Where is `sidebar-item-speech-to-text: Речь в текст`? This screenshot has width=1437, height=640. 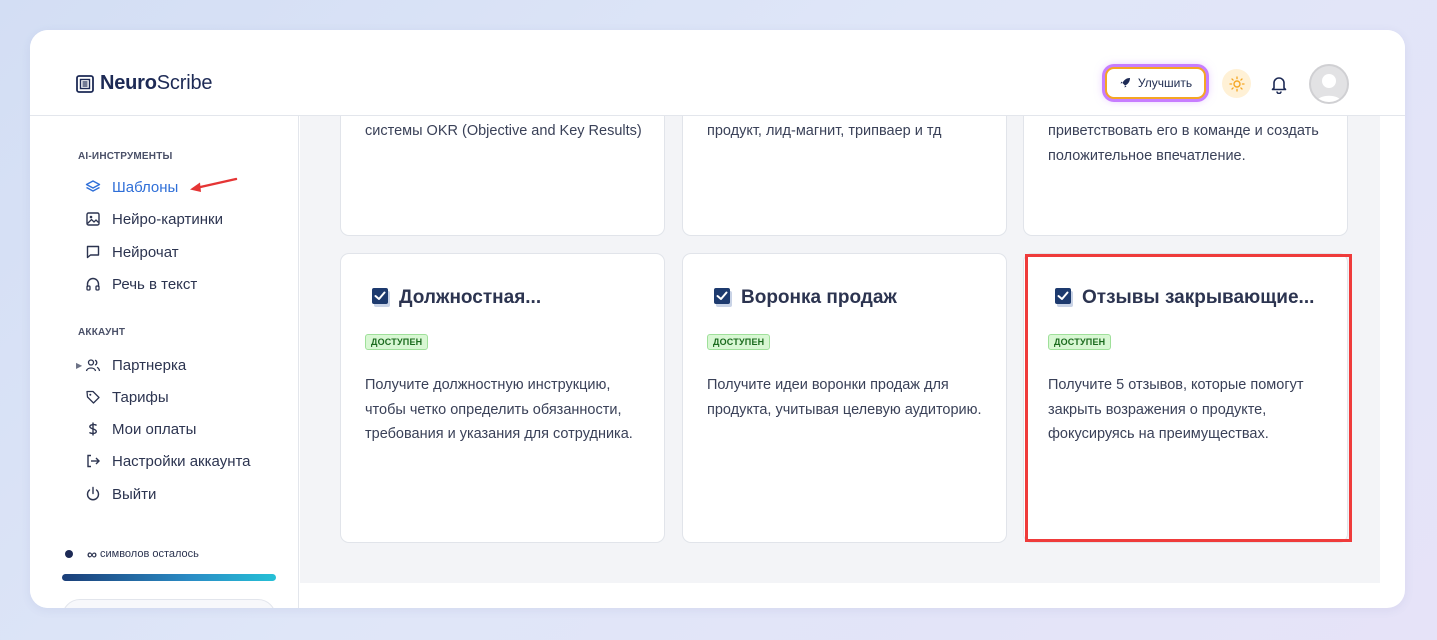 sidebar-item-speech-to-text: Речь в текст is located at coordinates (141, 284).